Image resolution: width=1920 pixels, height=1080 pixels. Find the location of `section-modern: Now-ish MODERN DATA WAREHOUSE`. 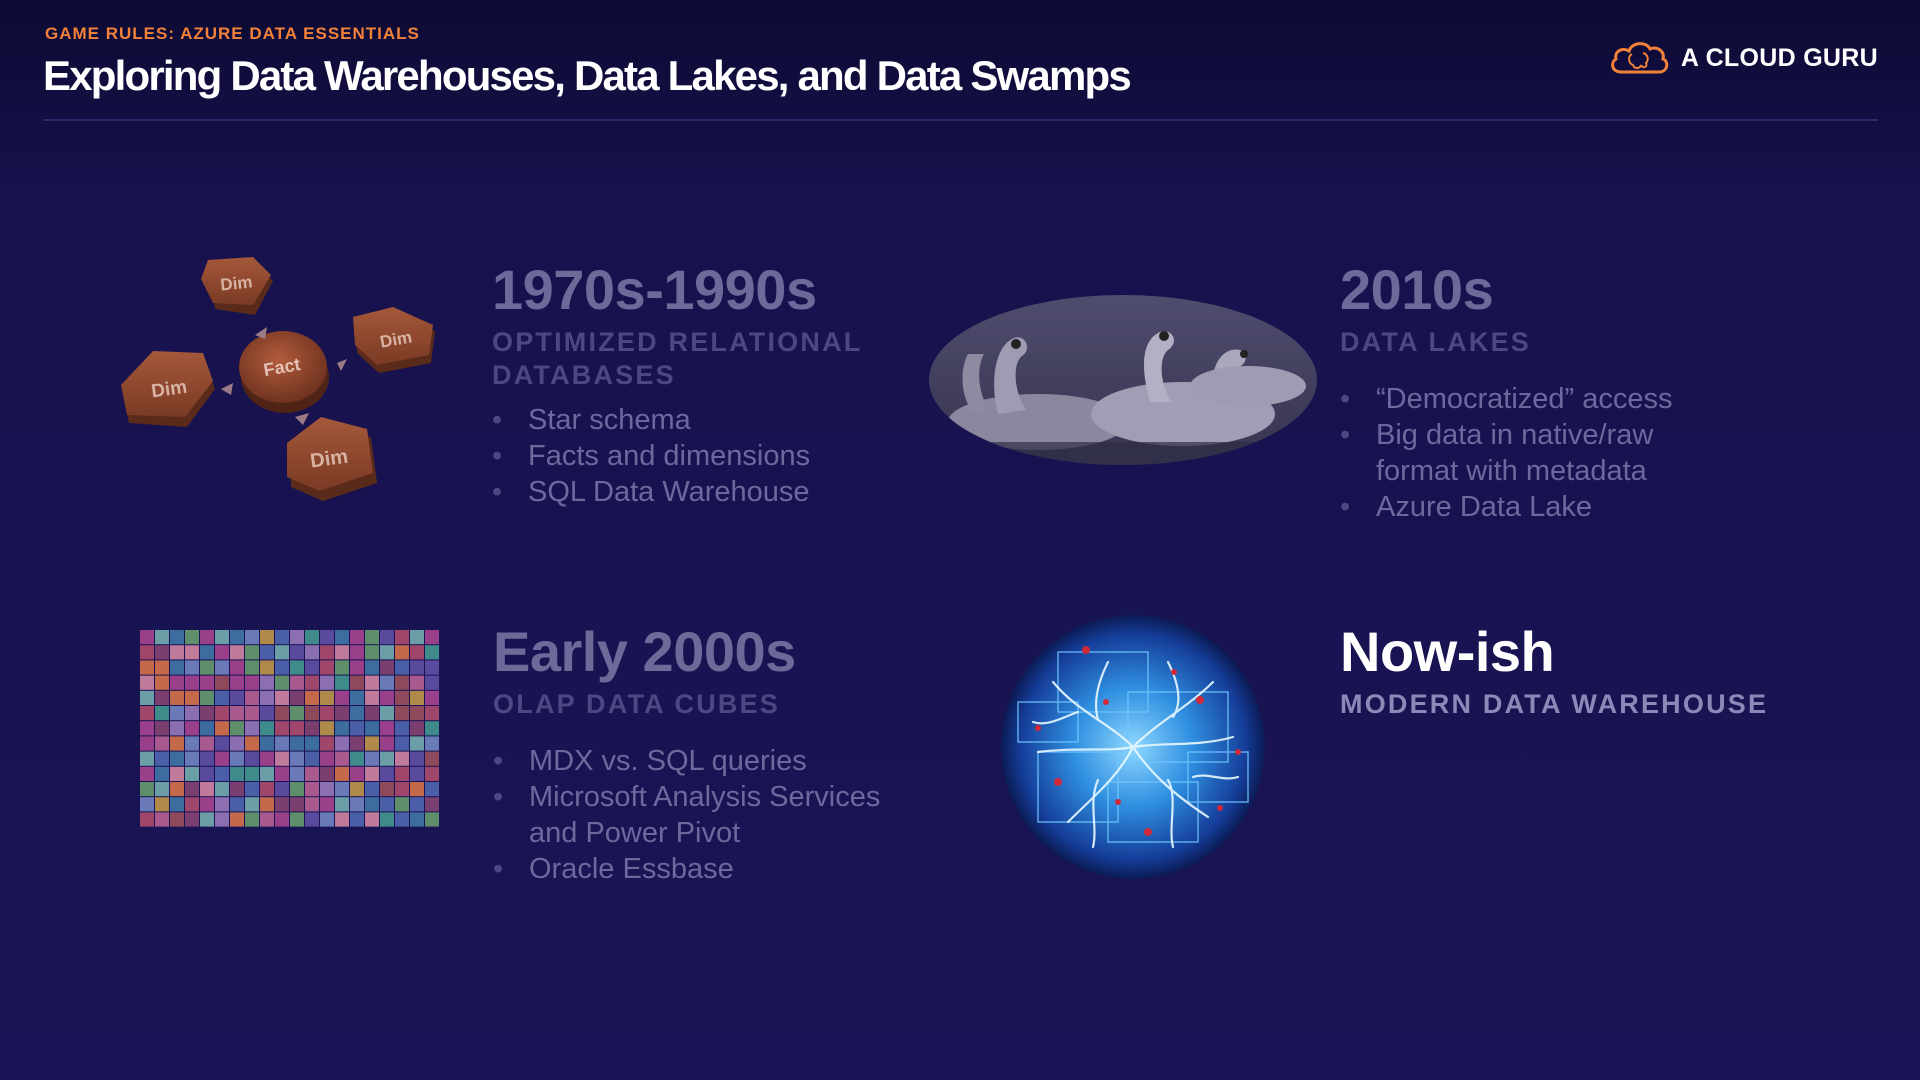

section-modern: Now-ish MODERN DATA WAREHOUSE is located at coordinates (1570, 670).